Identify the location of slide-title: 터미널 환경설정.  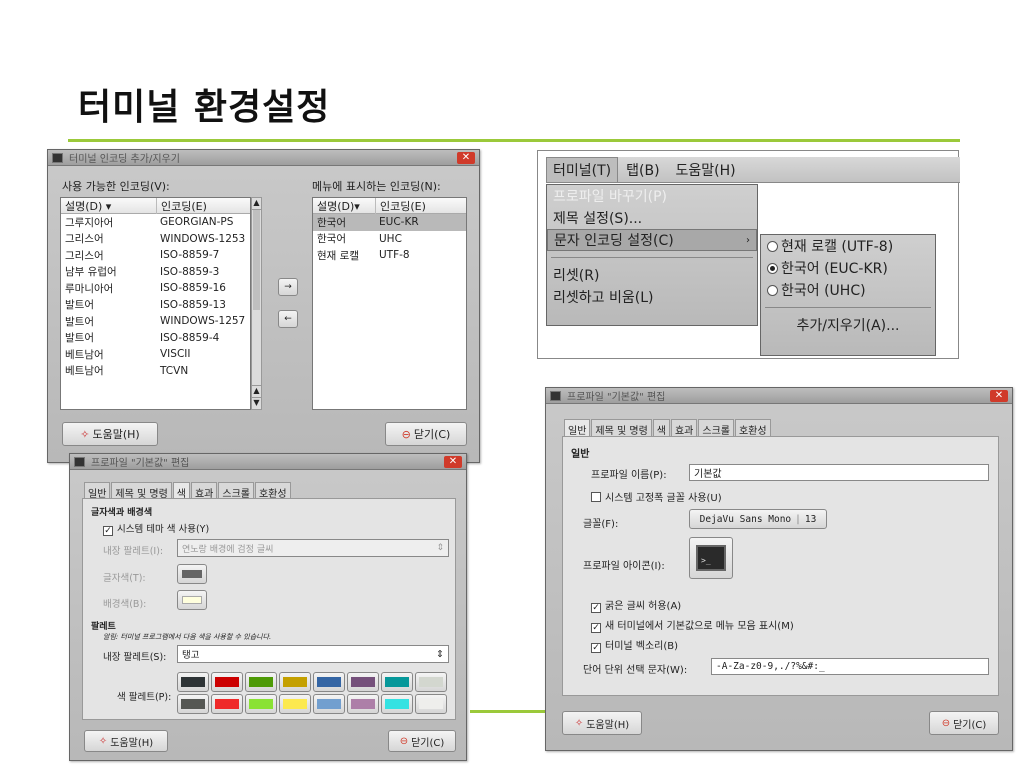
(204, 107).